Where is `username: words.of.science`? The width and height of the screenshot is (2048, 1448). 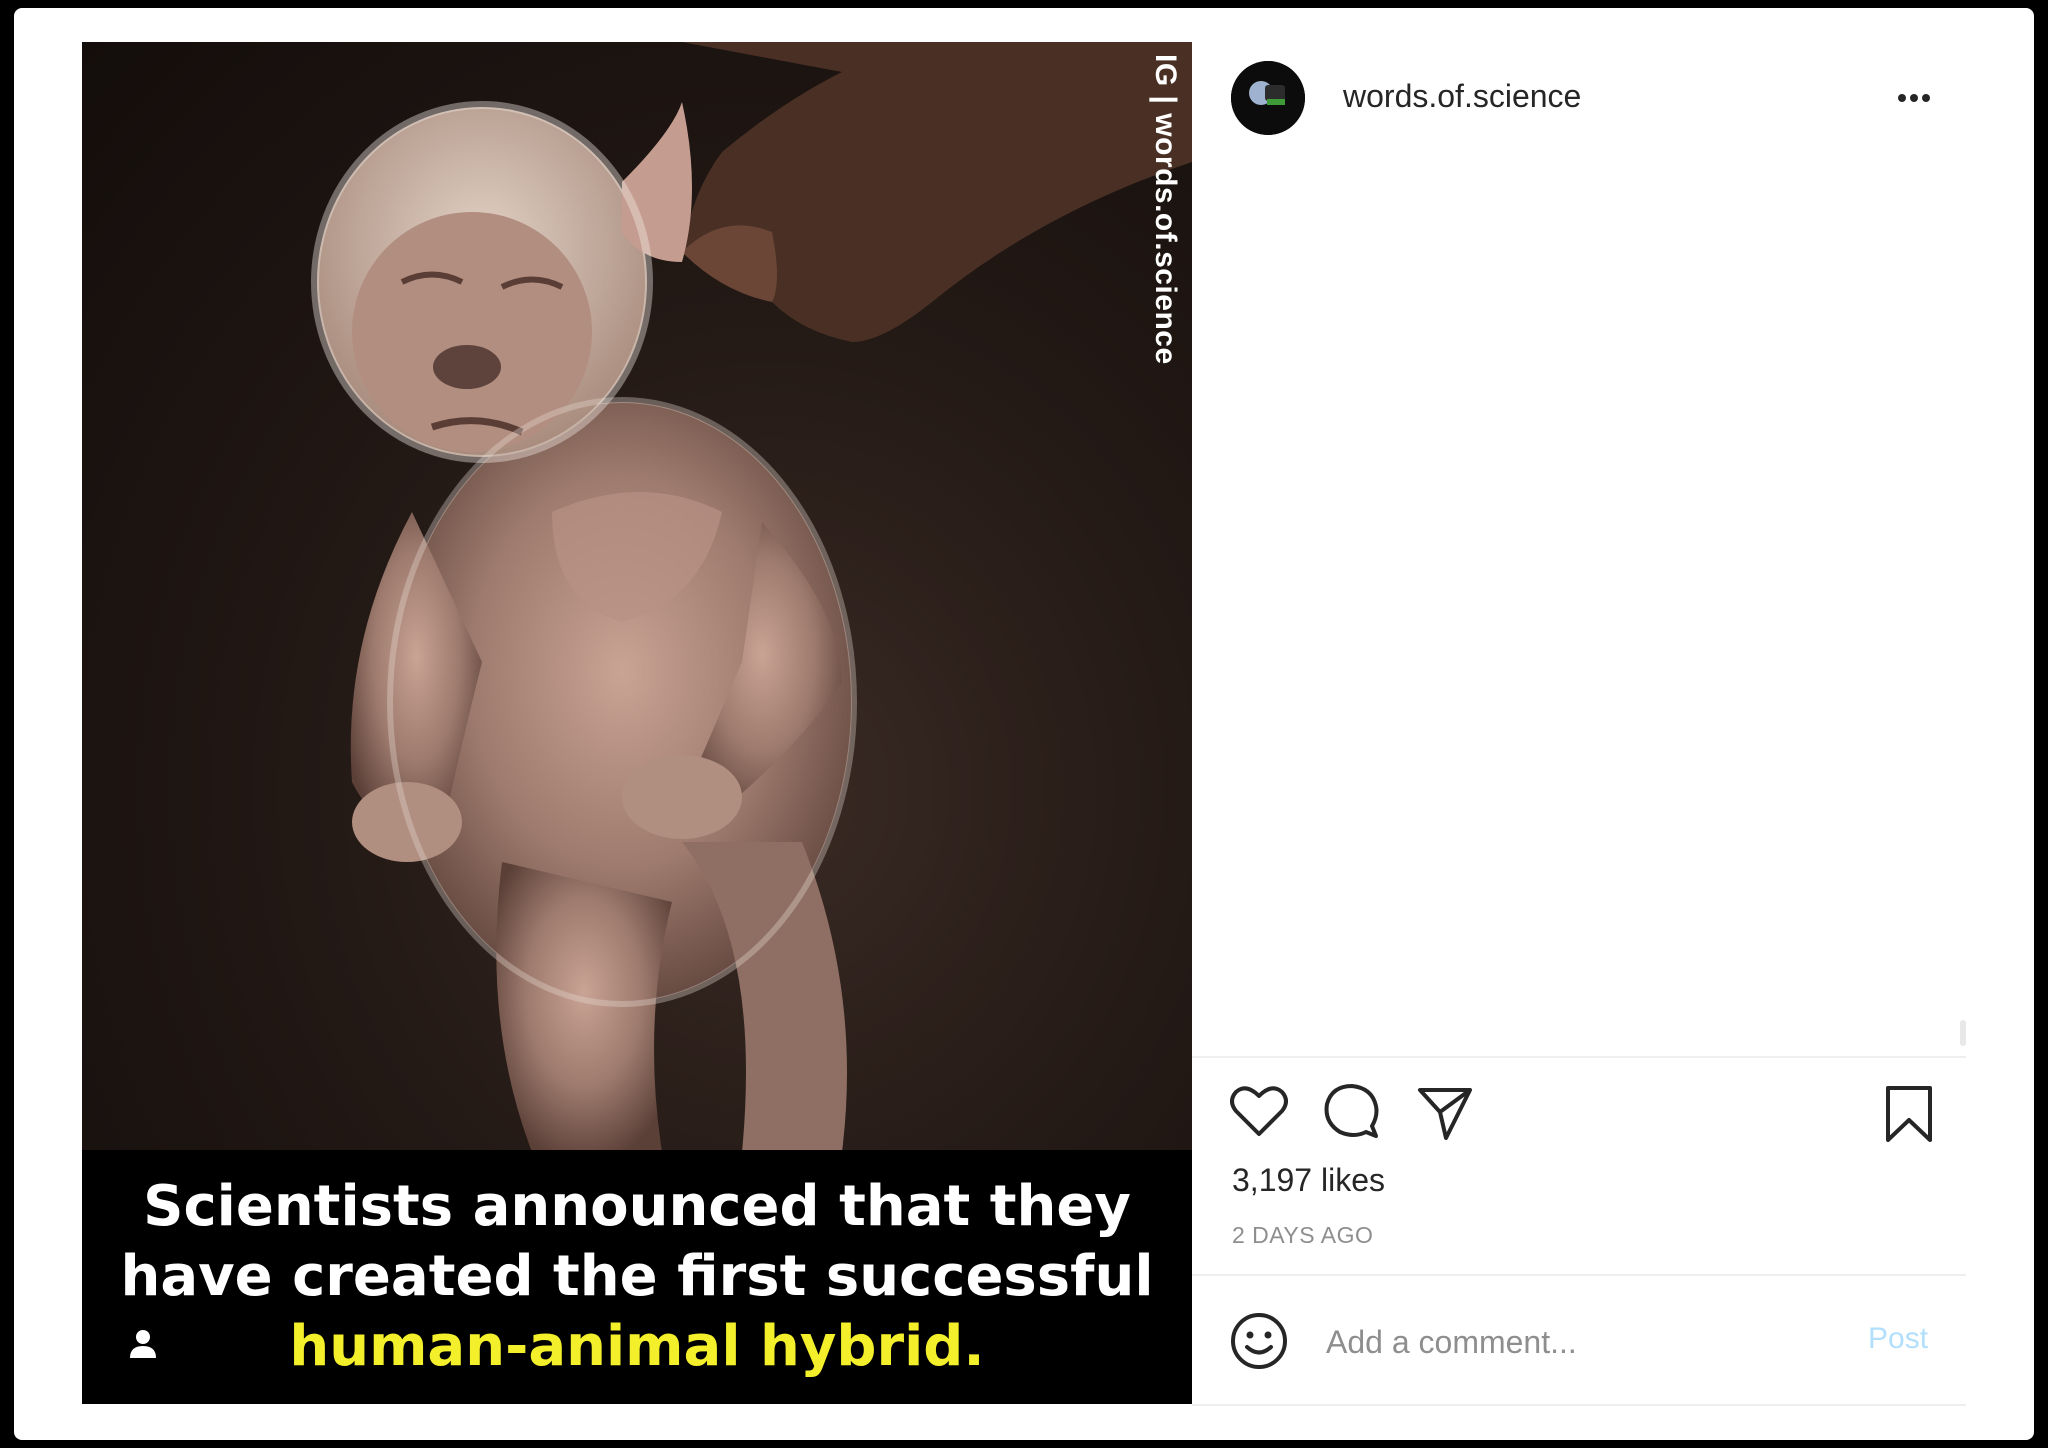
username: words.of.science is located at coordinates (1462, 96).